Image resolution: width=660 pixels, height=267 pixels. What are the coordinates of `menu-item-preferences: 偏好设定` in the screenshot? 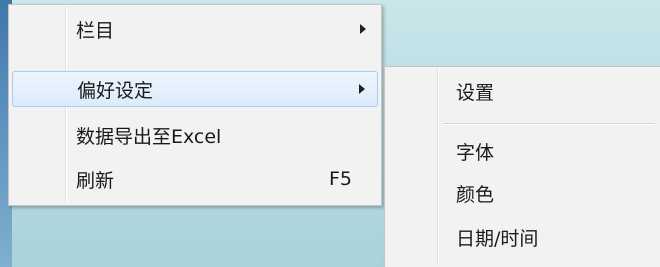 It's located at (195, 89).